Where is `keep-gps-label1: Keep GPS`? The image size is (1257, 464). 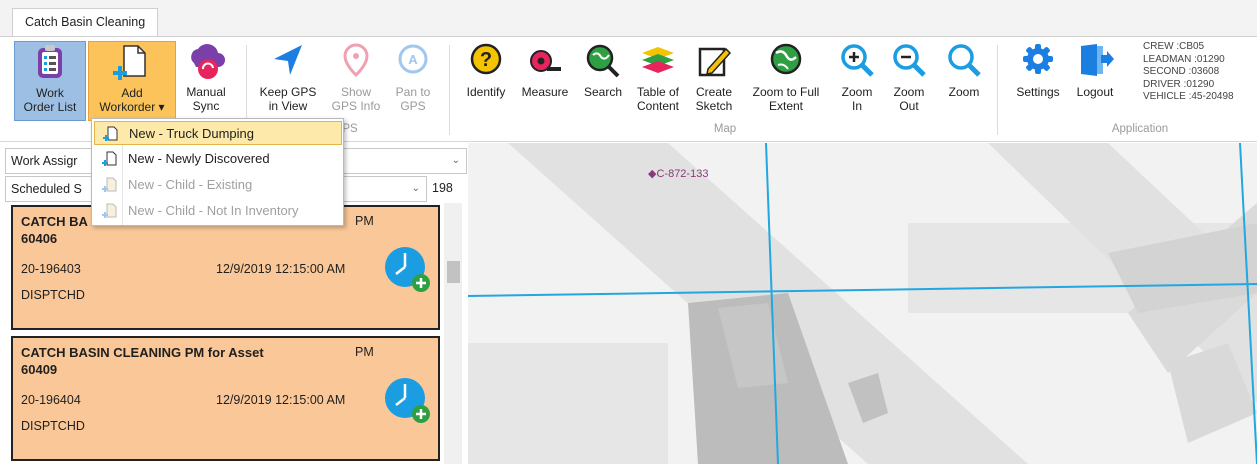 keep-gps-label1: Keep GPS is located at coordinates (288, 92).